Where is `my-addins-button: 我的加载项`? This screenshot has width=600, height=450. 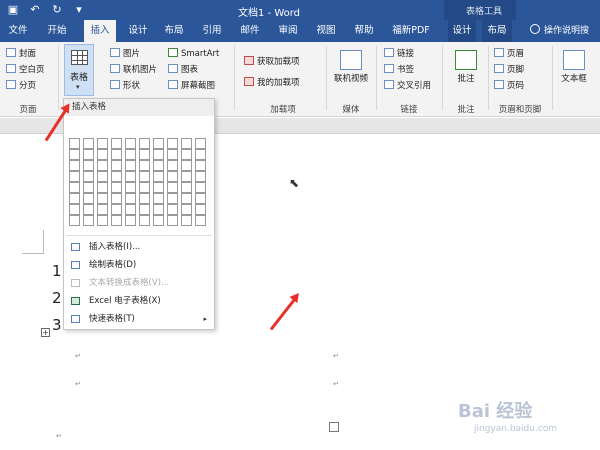
my-addins-button: 我的加载项 is located at coordinates (272, 83).